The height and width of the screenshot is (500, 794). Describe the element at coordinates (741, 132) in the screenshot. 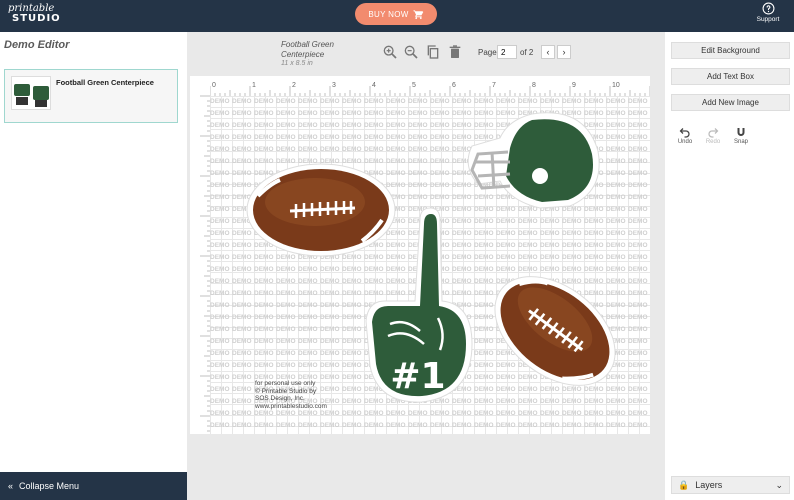

I see `magnet-icon` at that location.